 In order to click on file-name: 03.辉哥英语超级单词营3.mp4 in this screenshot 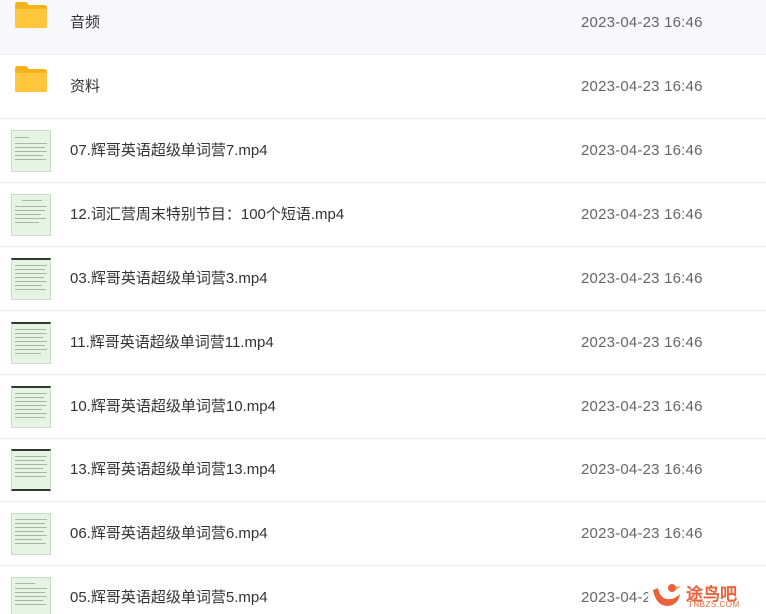, I will do `click(169, 278)`.